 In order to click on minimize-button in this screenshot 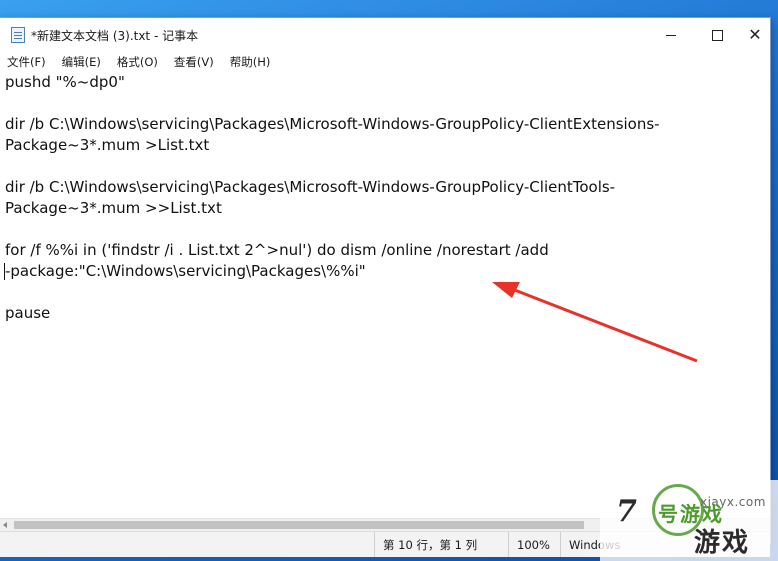, I will do `click(671, 35)`.